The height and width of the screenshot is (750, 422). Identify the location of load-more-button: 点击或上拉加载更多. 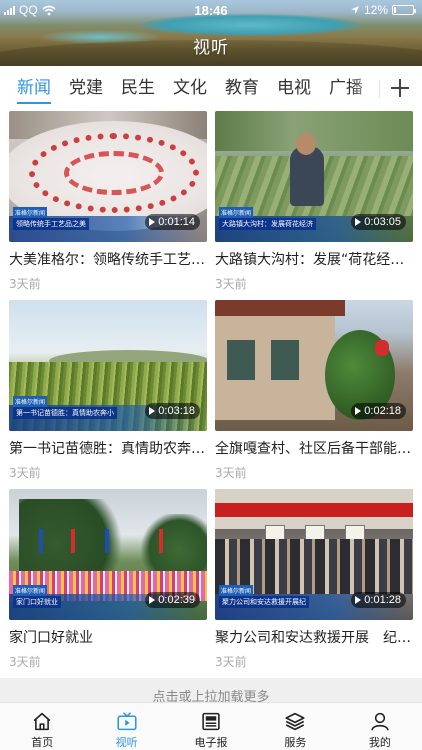
(211, 690).